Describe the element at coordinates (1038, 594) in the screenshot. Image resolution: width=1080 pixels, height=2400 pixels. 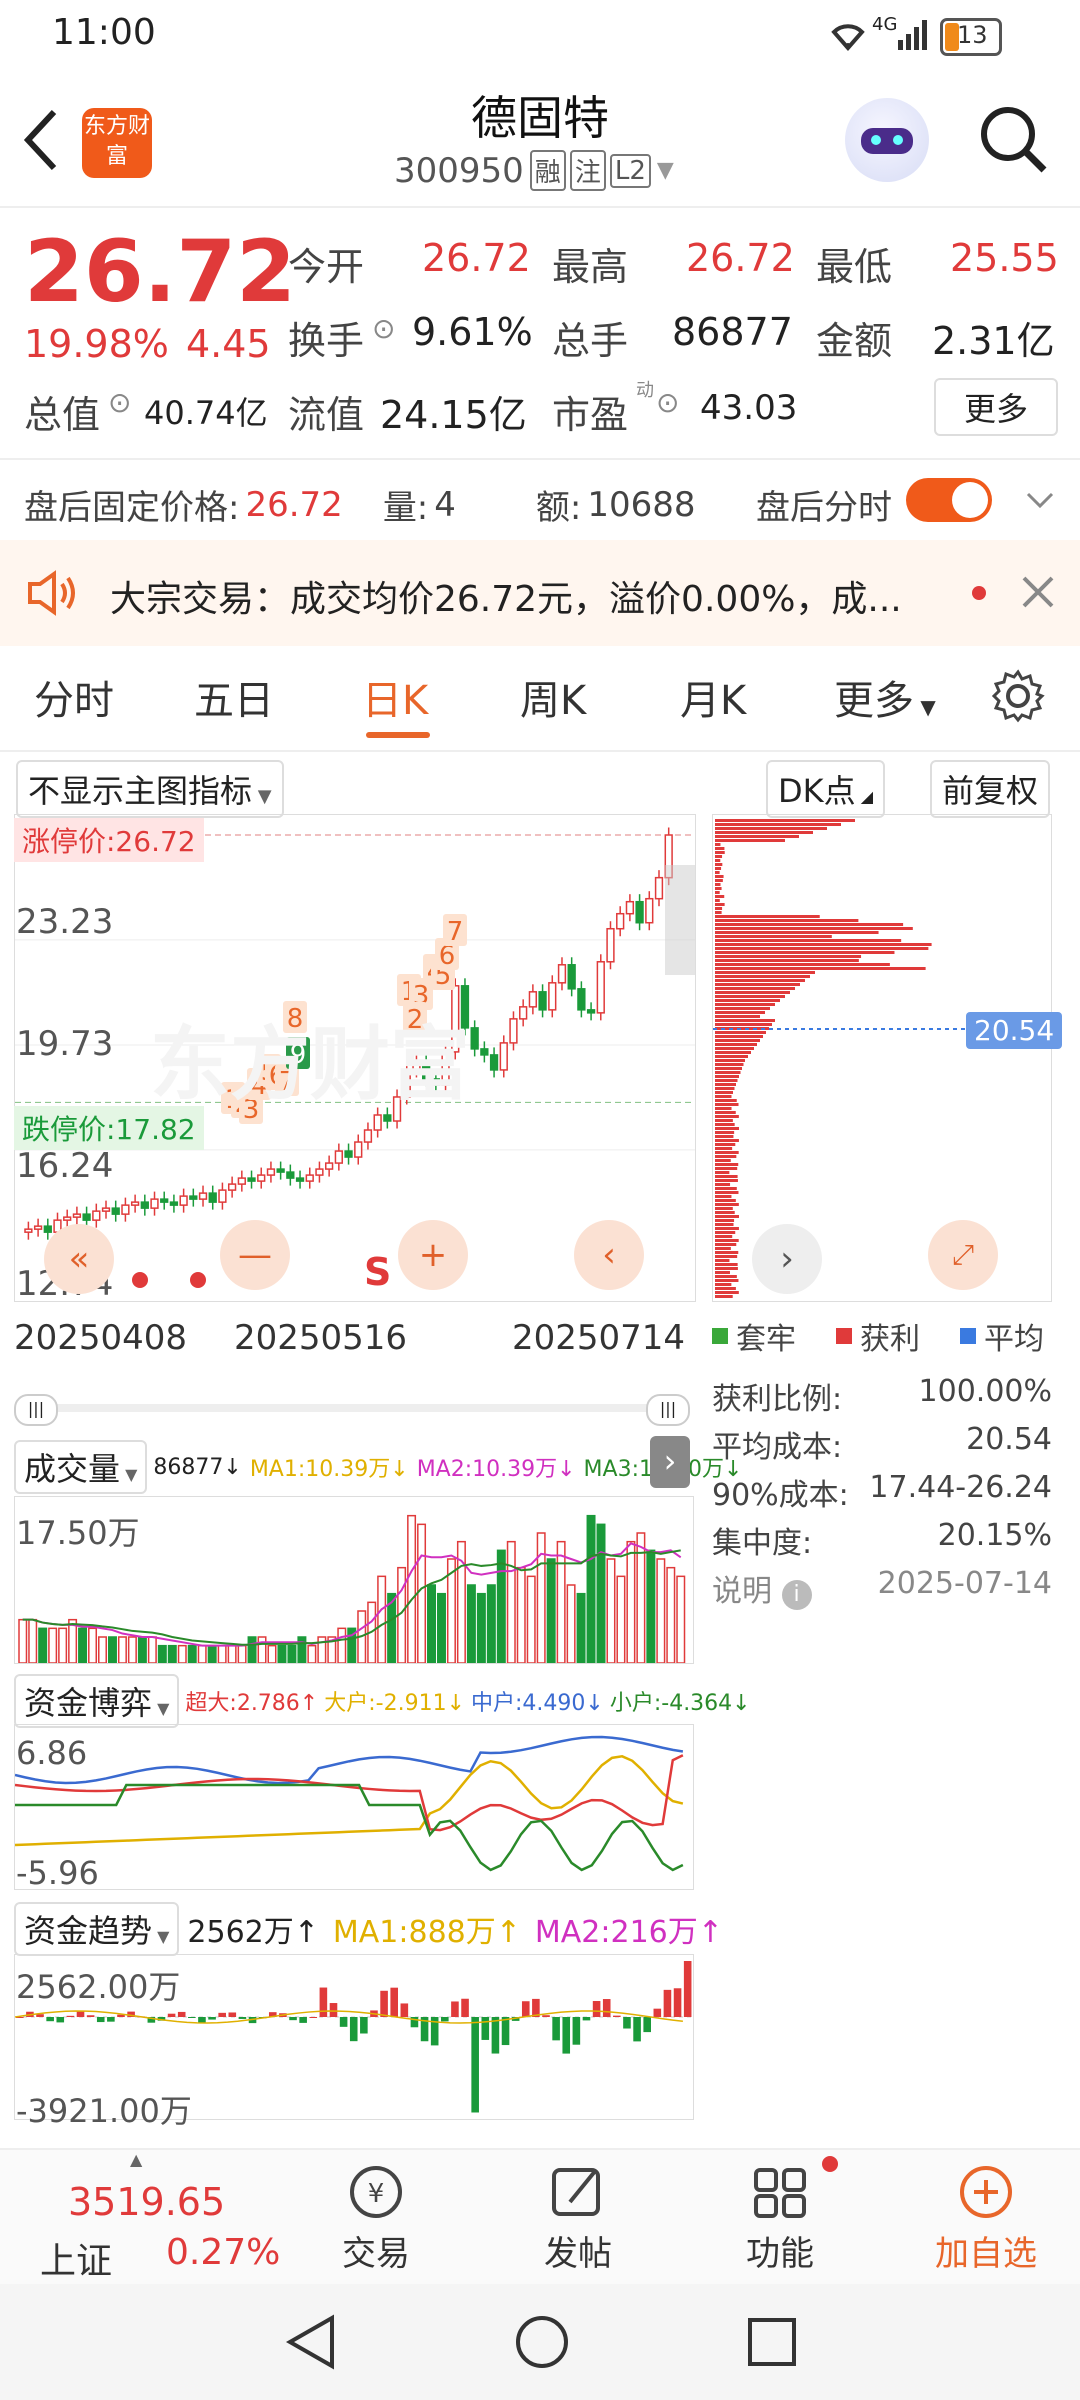
I see `close-icon` at that location.